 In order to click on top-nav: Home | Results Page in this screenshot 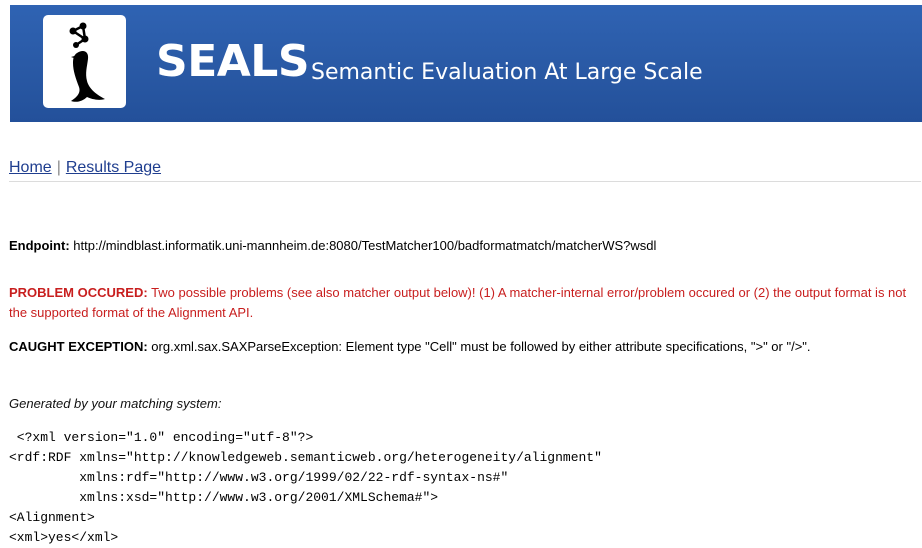, I will do `click(85, 168)`.